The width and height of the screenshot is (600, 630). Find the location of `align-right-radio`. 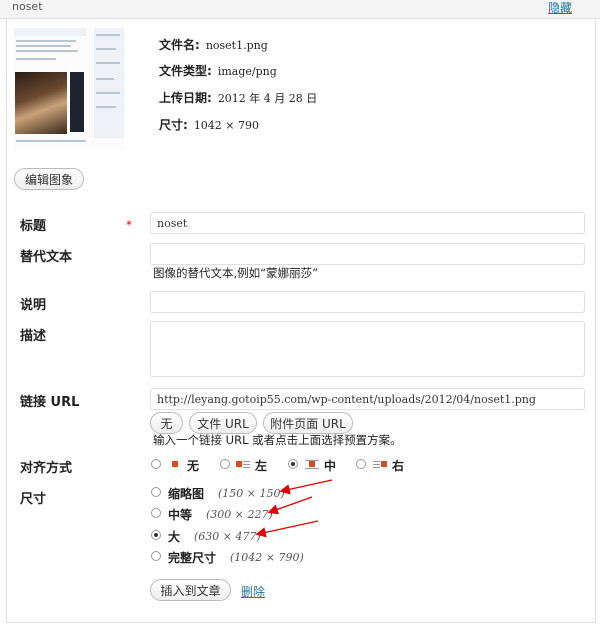

align-right-radio is located at coordinates (361, 464).